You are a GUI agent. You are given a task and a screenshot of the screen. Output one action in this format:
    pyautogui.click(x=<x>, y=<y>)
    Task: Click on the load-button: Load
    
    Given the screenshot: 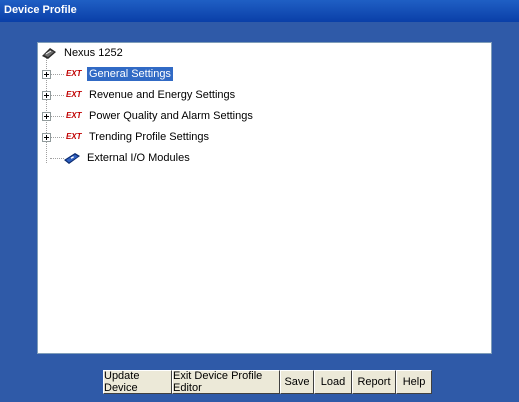 What is the action you would take?
    pyautogui.click(x=333, y=382)
    